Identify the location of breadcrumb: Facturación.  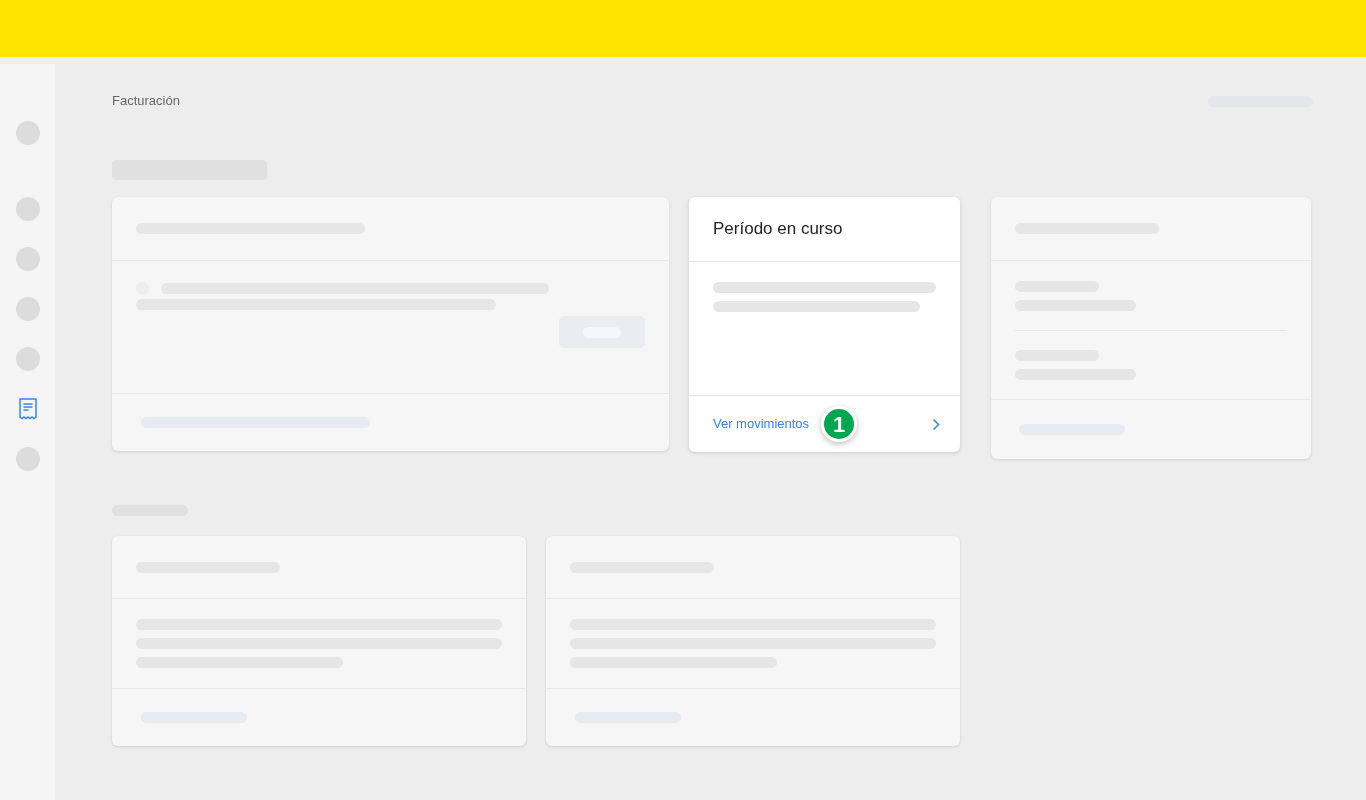
(146, 101).